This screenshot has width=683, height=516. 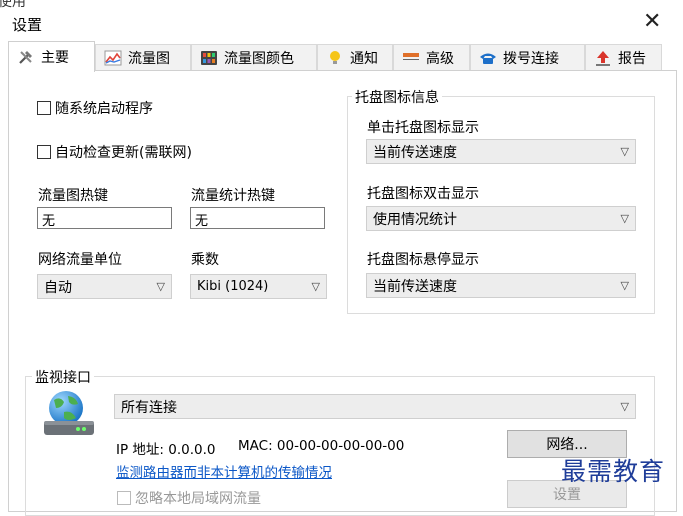 I want to click on update-checkbox-box, so click(x=44, y=152).